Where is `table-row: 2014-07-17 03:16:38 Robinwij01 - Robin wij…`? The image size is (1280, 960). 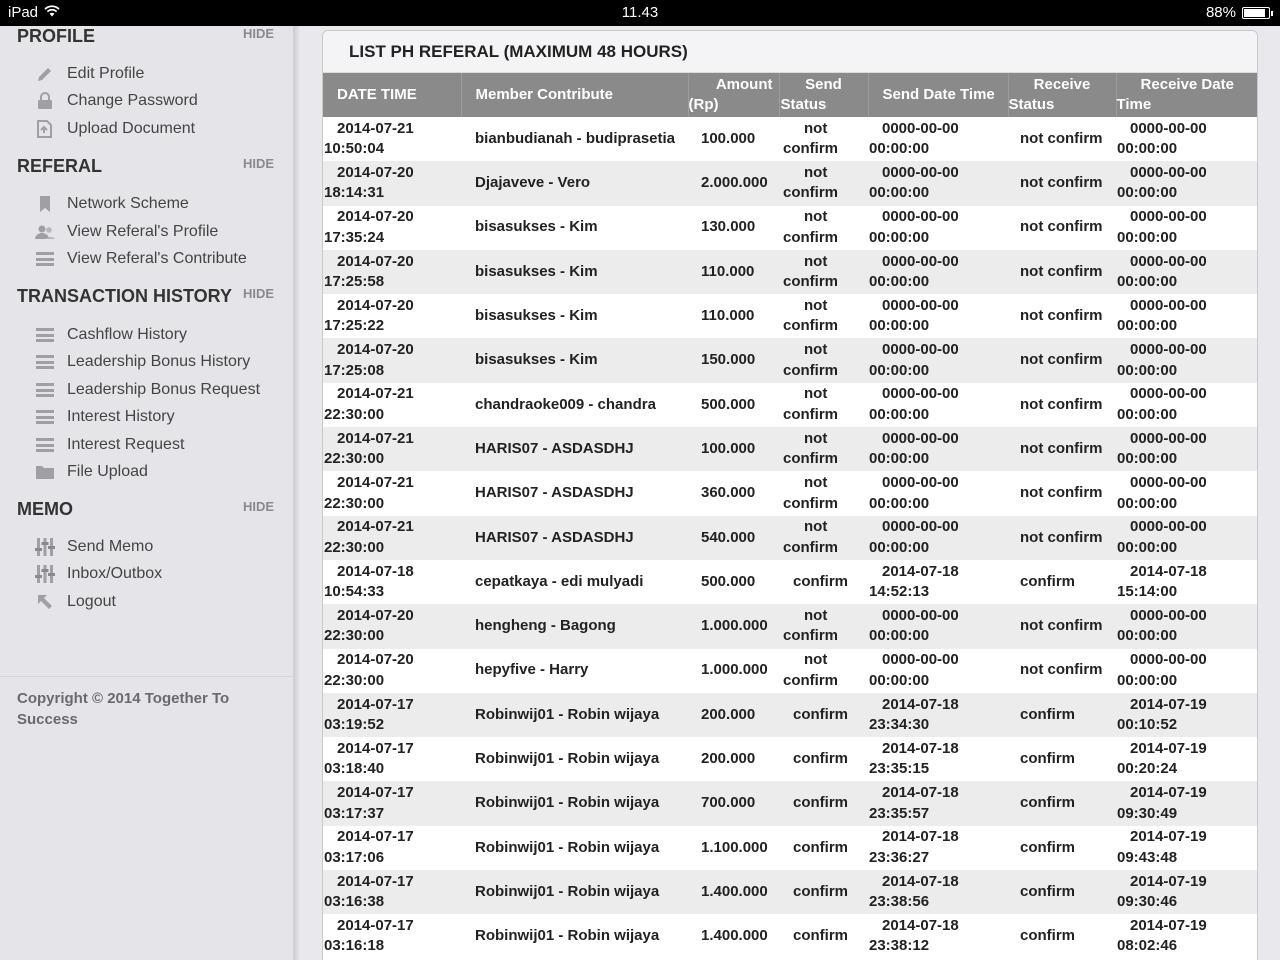 table-row: 2014-07-17 03:16:38 Robinwij01 - Robin wij… is located at coordinates (790, 892).